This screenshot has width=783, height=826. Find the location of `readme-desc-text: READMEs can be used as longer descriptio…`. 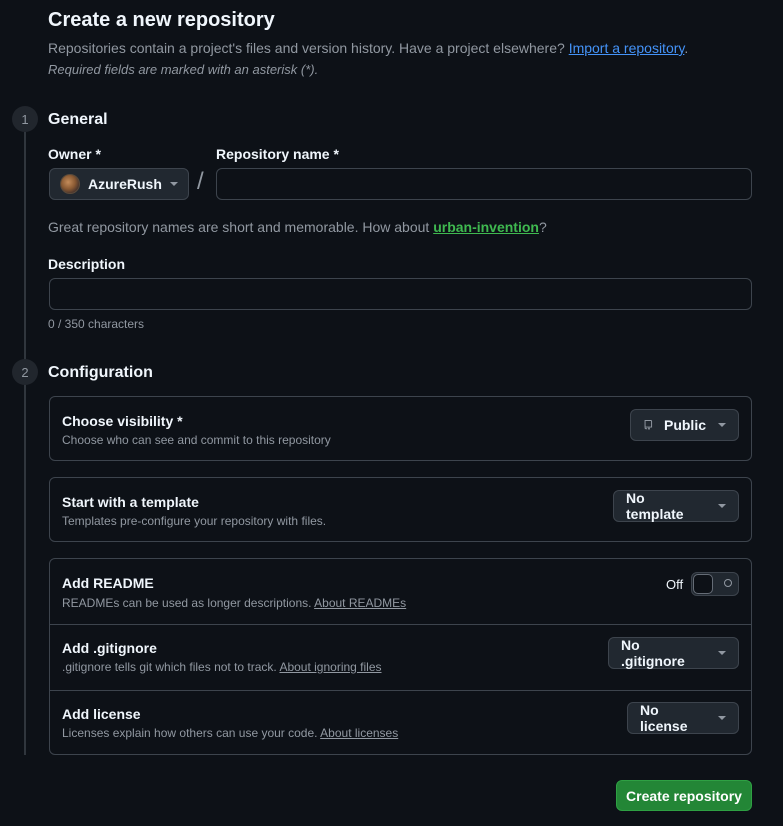

readme-desc-text: READMEs can be used as longer descriptio… is located at coordinates (187, 603).